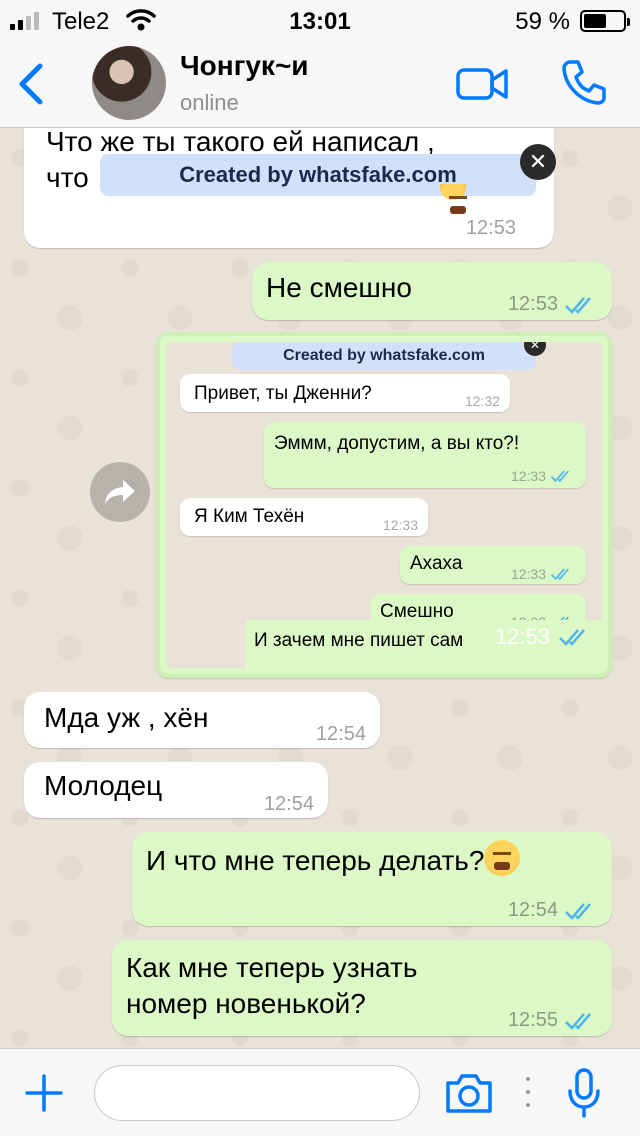  Describe the element at coordinates (469, 1093) in the screenshot. I see `camera-icon` at that location.